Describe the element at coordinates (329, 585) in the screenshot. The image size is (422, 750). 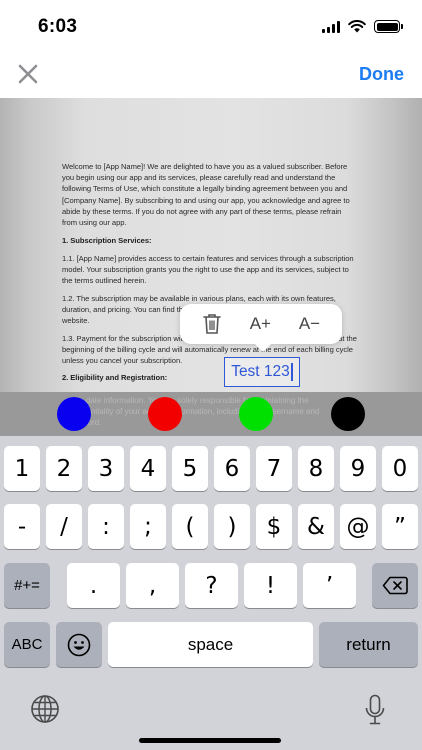
I see `key: ’` at that location.